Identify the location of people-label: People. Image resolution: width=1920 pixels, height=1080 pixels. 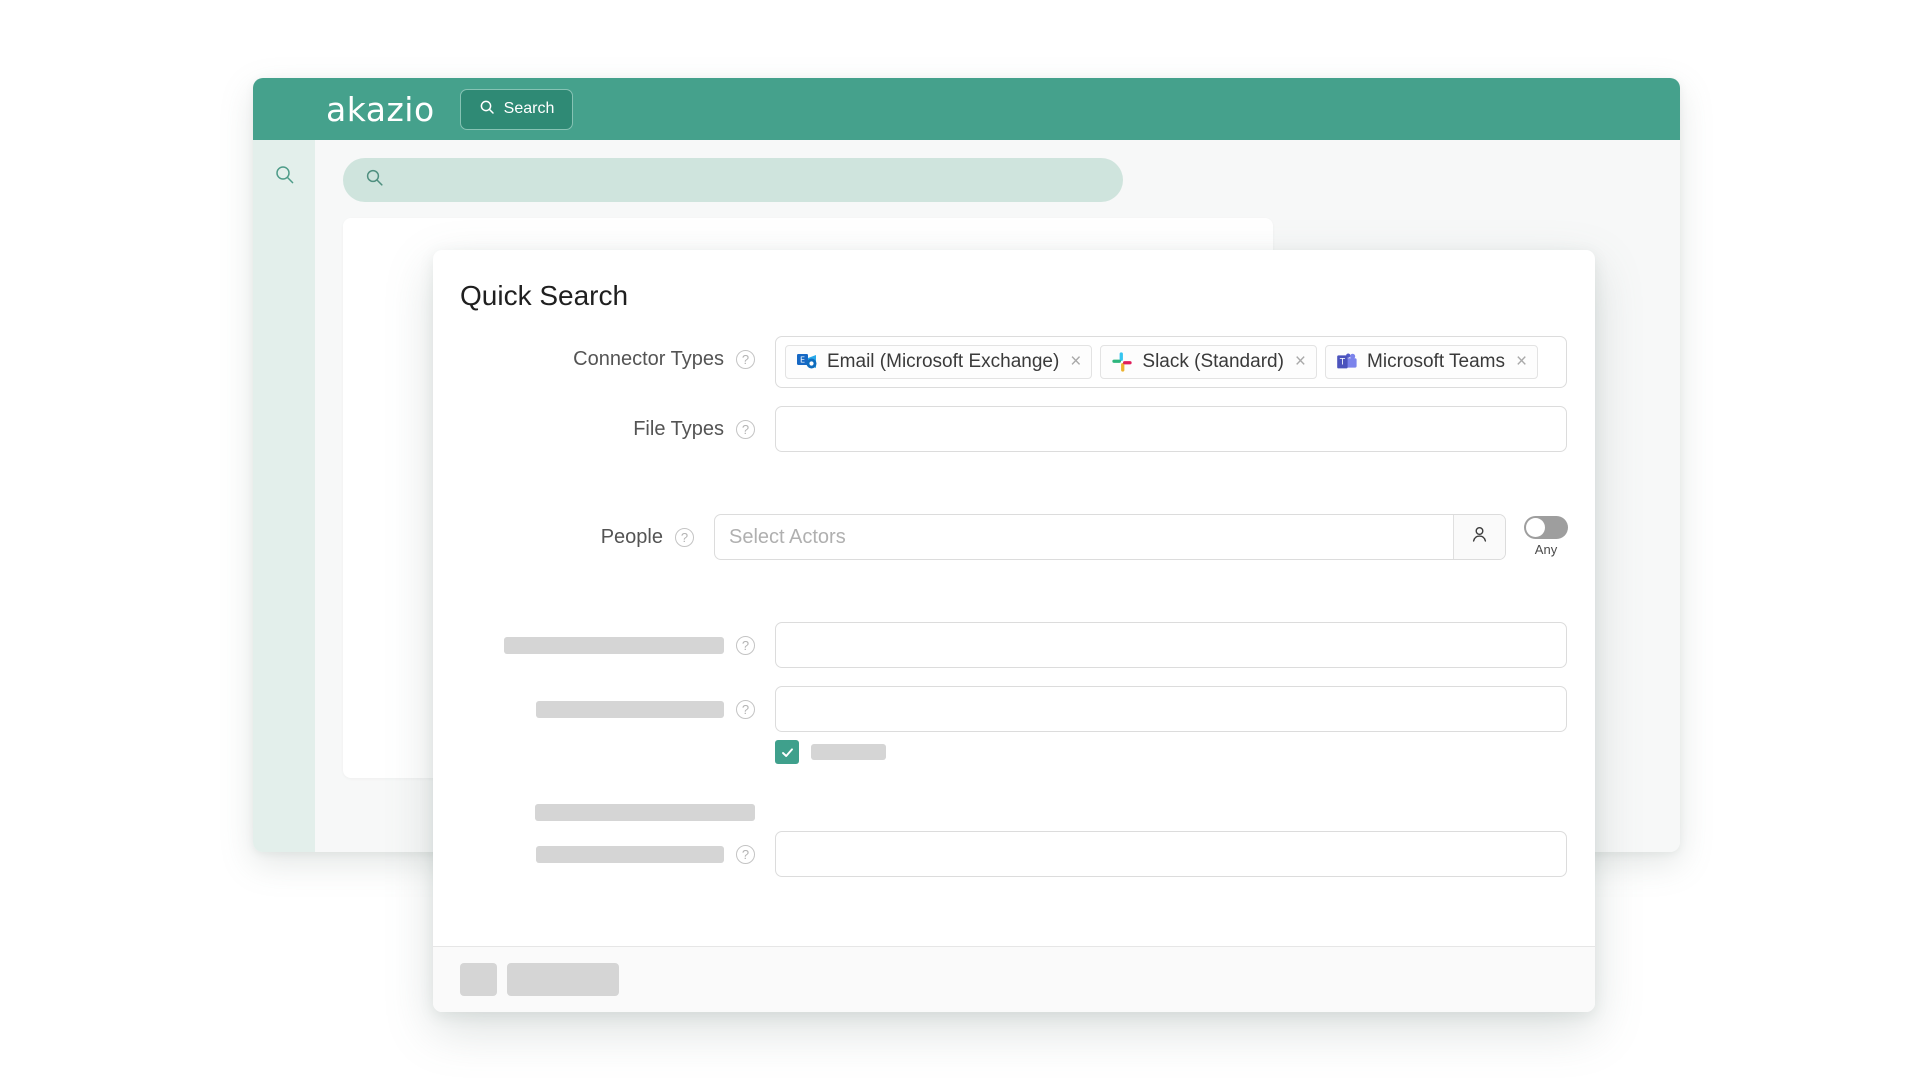
(631, 536).